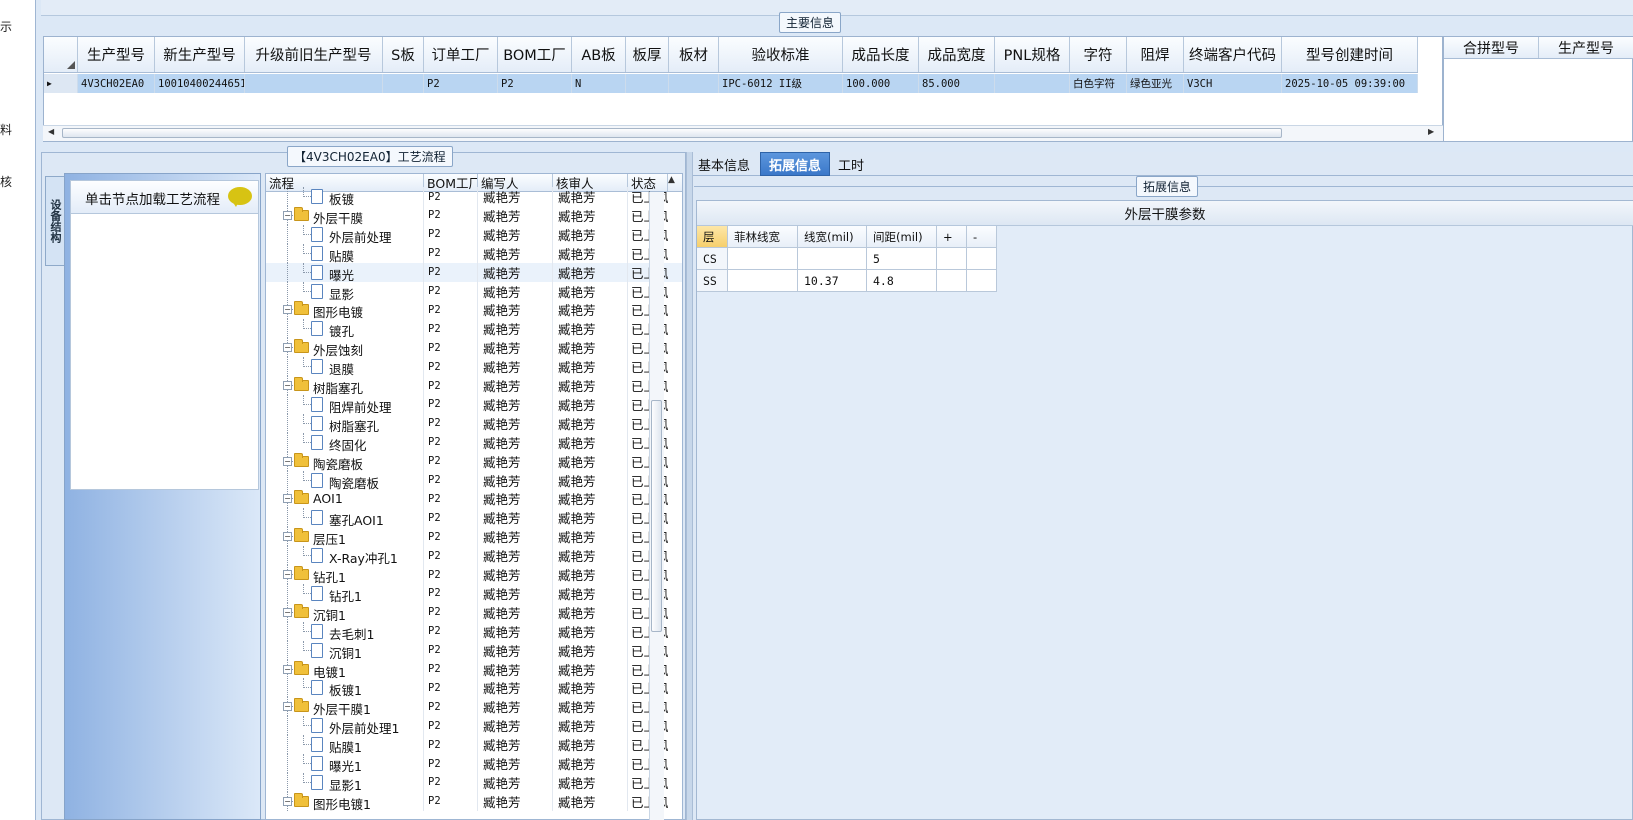 Image resolution: width=1633 pixels, height=820 pixels. What do you see at coordinates (345, 499) in the screenshot?
I see `tree-node: − AOI1` at bounding box center [345, 499].